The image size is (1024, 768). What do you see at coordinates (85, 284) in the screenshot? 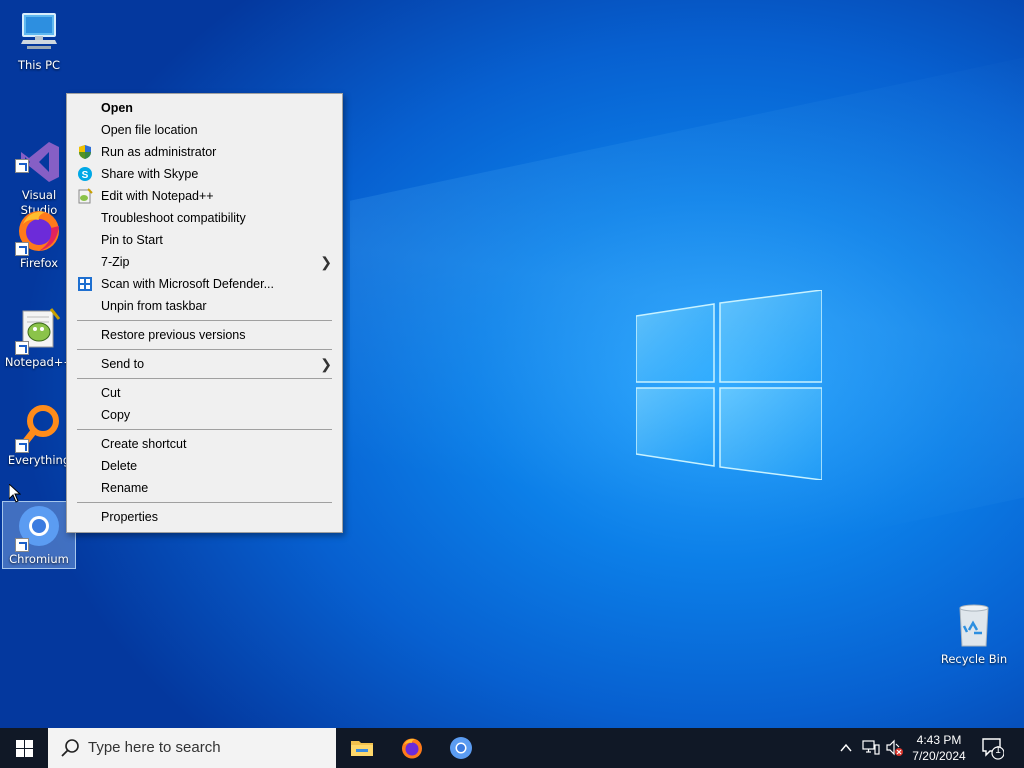
I see `defender-icon` at bounding box center [85, 284].